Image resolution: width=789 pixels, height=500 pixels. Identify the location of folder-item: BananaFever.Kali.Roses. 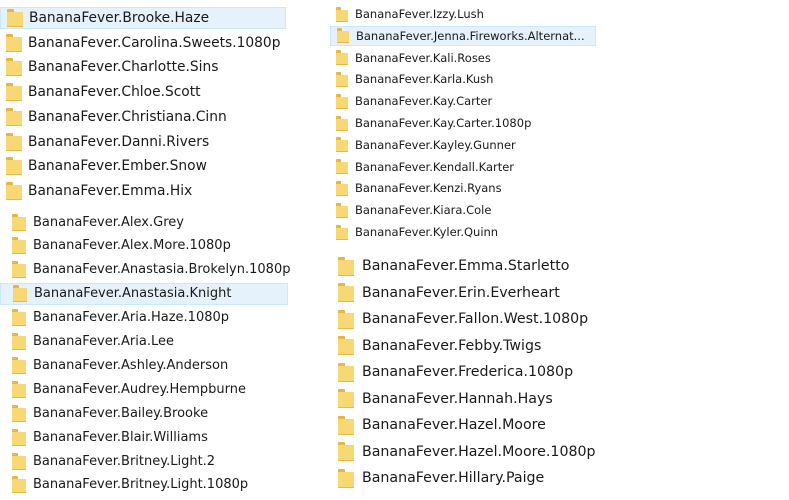
(463, 58).